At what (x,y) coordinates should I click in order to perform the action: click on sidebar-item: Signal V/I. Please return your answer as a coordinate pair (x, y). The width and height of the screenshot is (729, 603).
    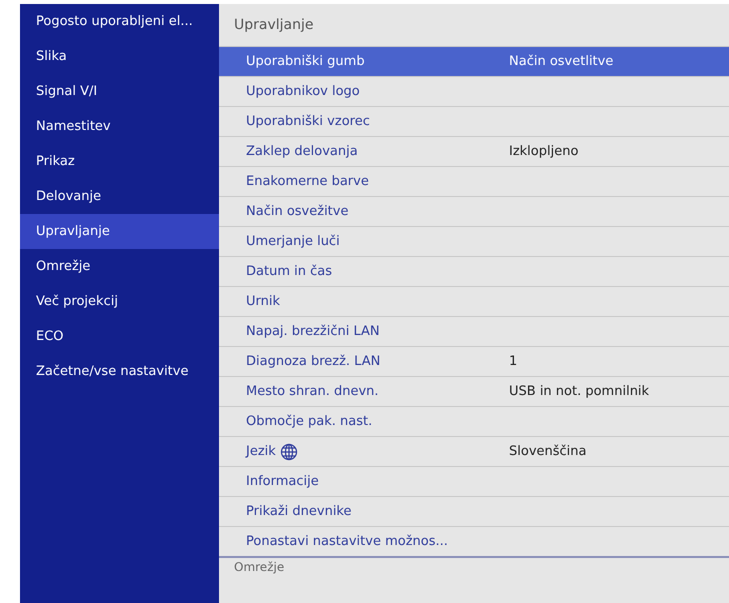
    Looking at the image, I should click on (119, 91).